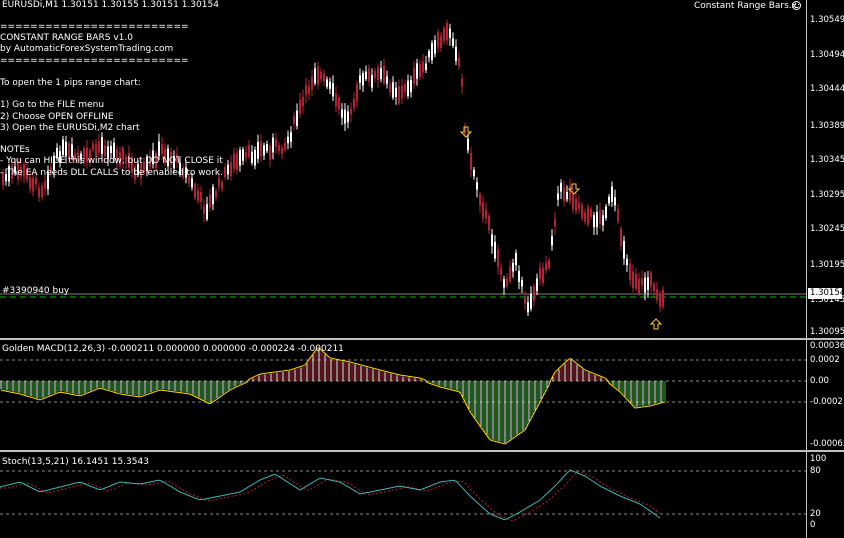 This screenshot has height=538, width=844. Describe the element at coordinates (815, 471) in the screenshot. I see `stoch-tick-label: 80` at that location.